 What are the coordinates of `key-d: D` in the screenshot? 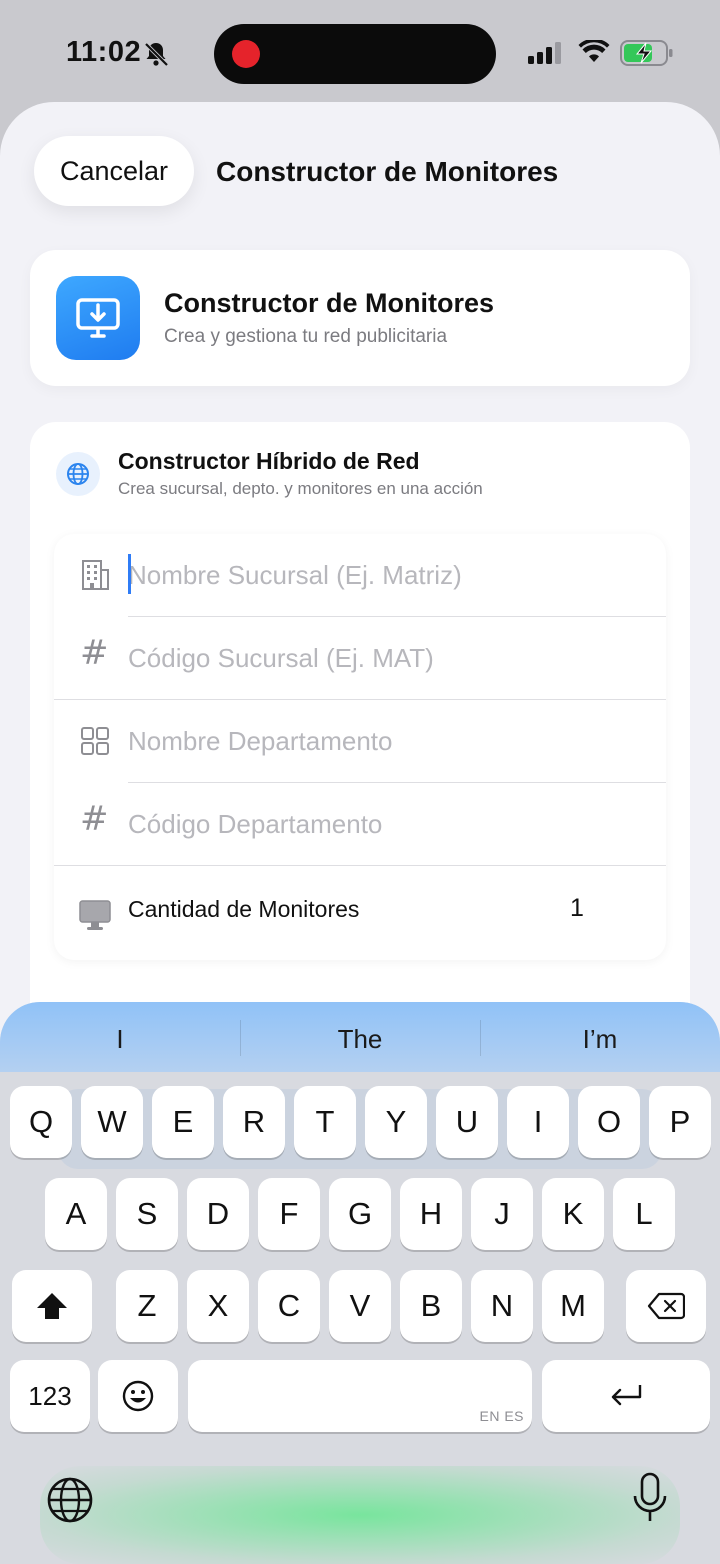 It's located at (218, 1214).